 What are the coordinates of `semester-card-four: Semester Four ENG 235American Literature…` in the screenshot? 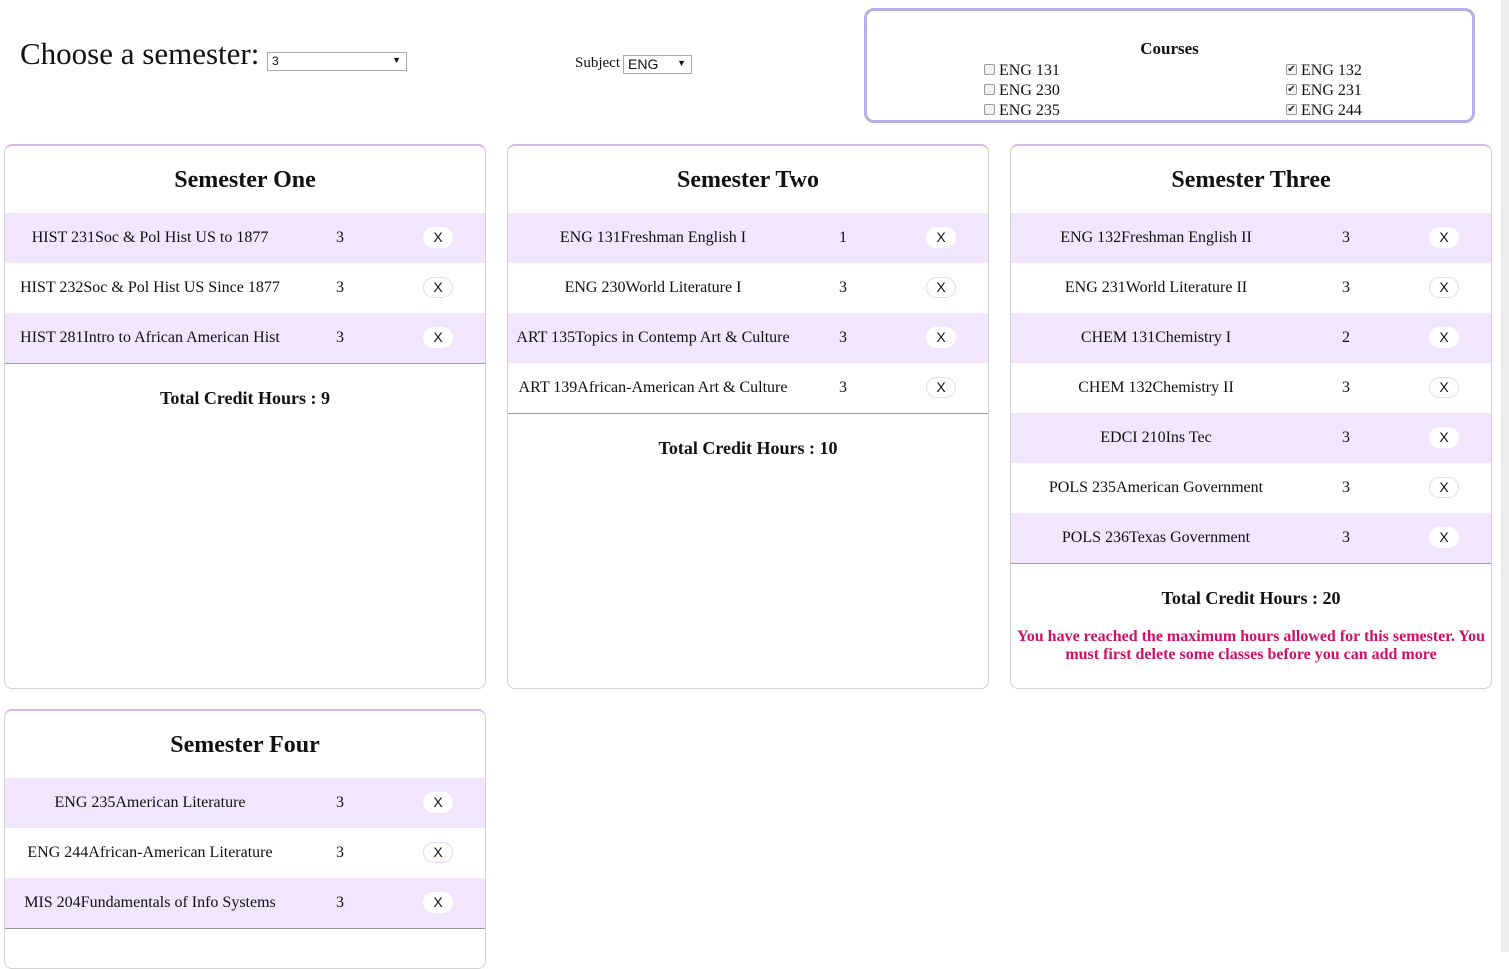 It's located at (245, 839).